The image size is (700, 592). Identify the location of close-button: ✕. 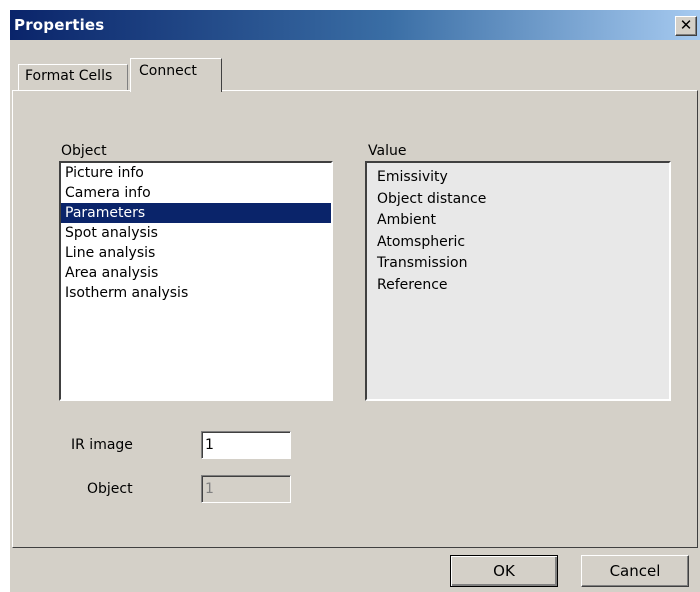
(686, 26).